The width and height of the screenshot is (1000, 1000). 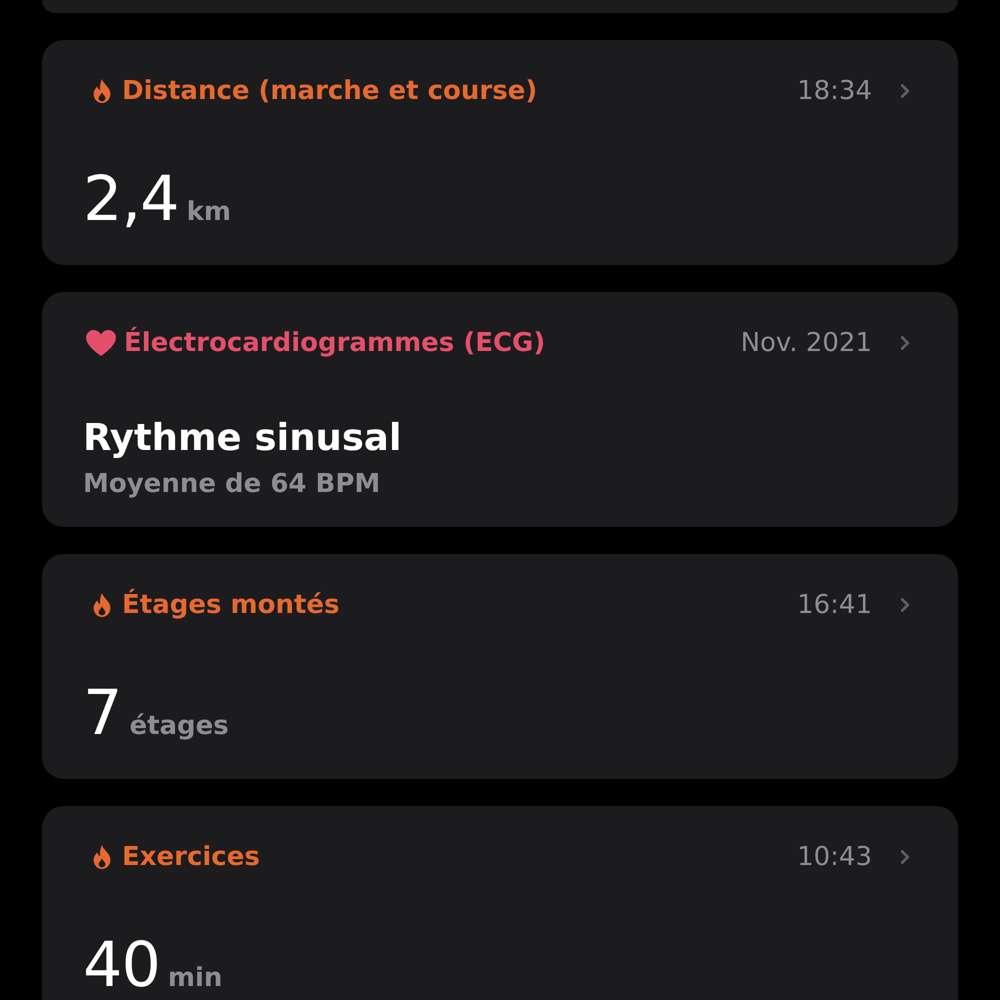 I want to click on card-title: Électrocardiogrammes (ECG), so click(x=335, y=343).